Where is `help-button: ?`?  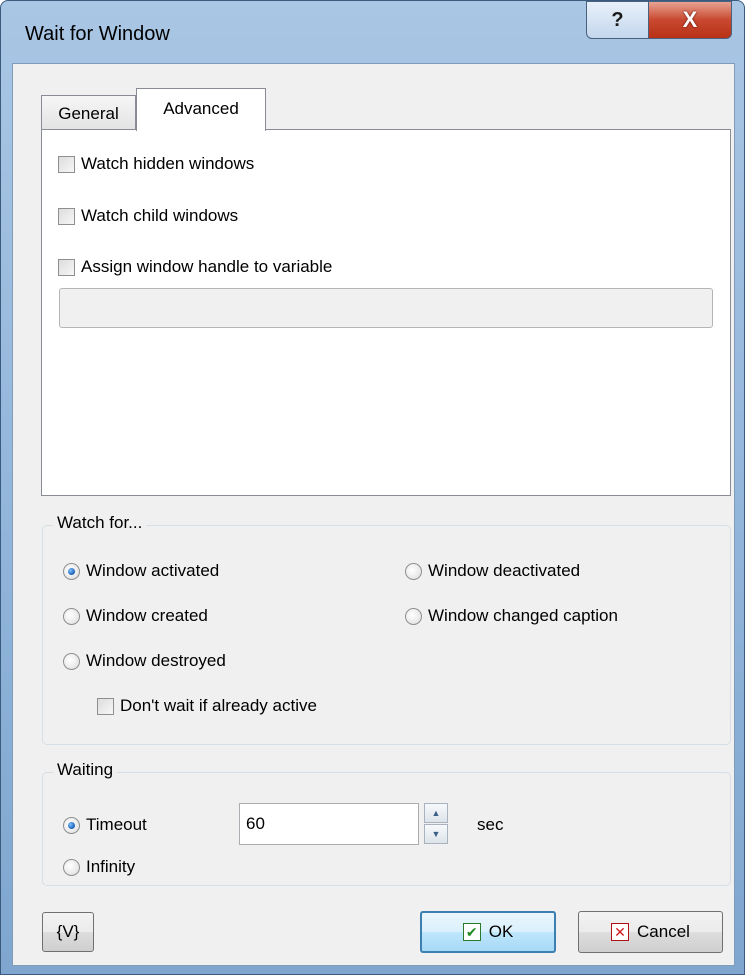 help-button: ? is located at coordinates (617, 20).